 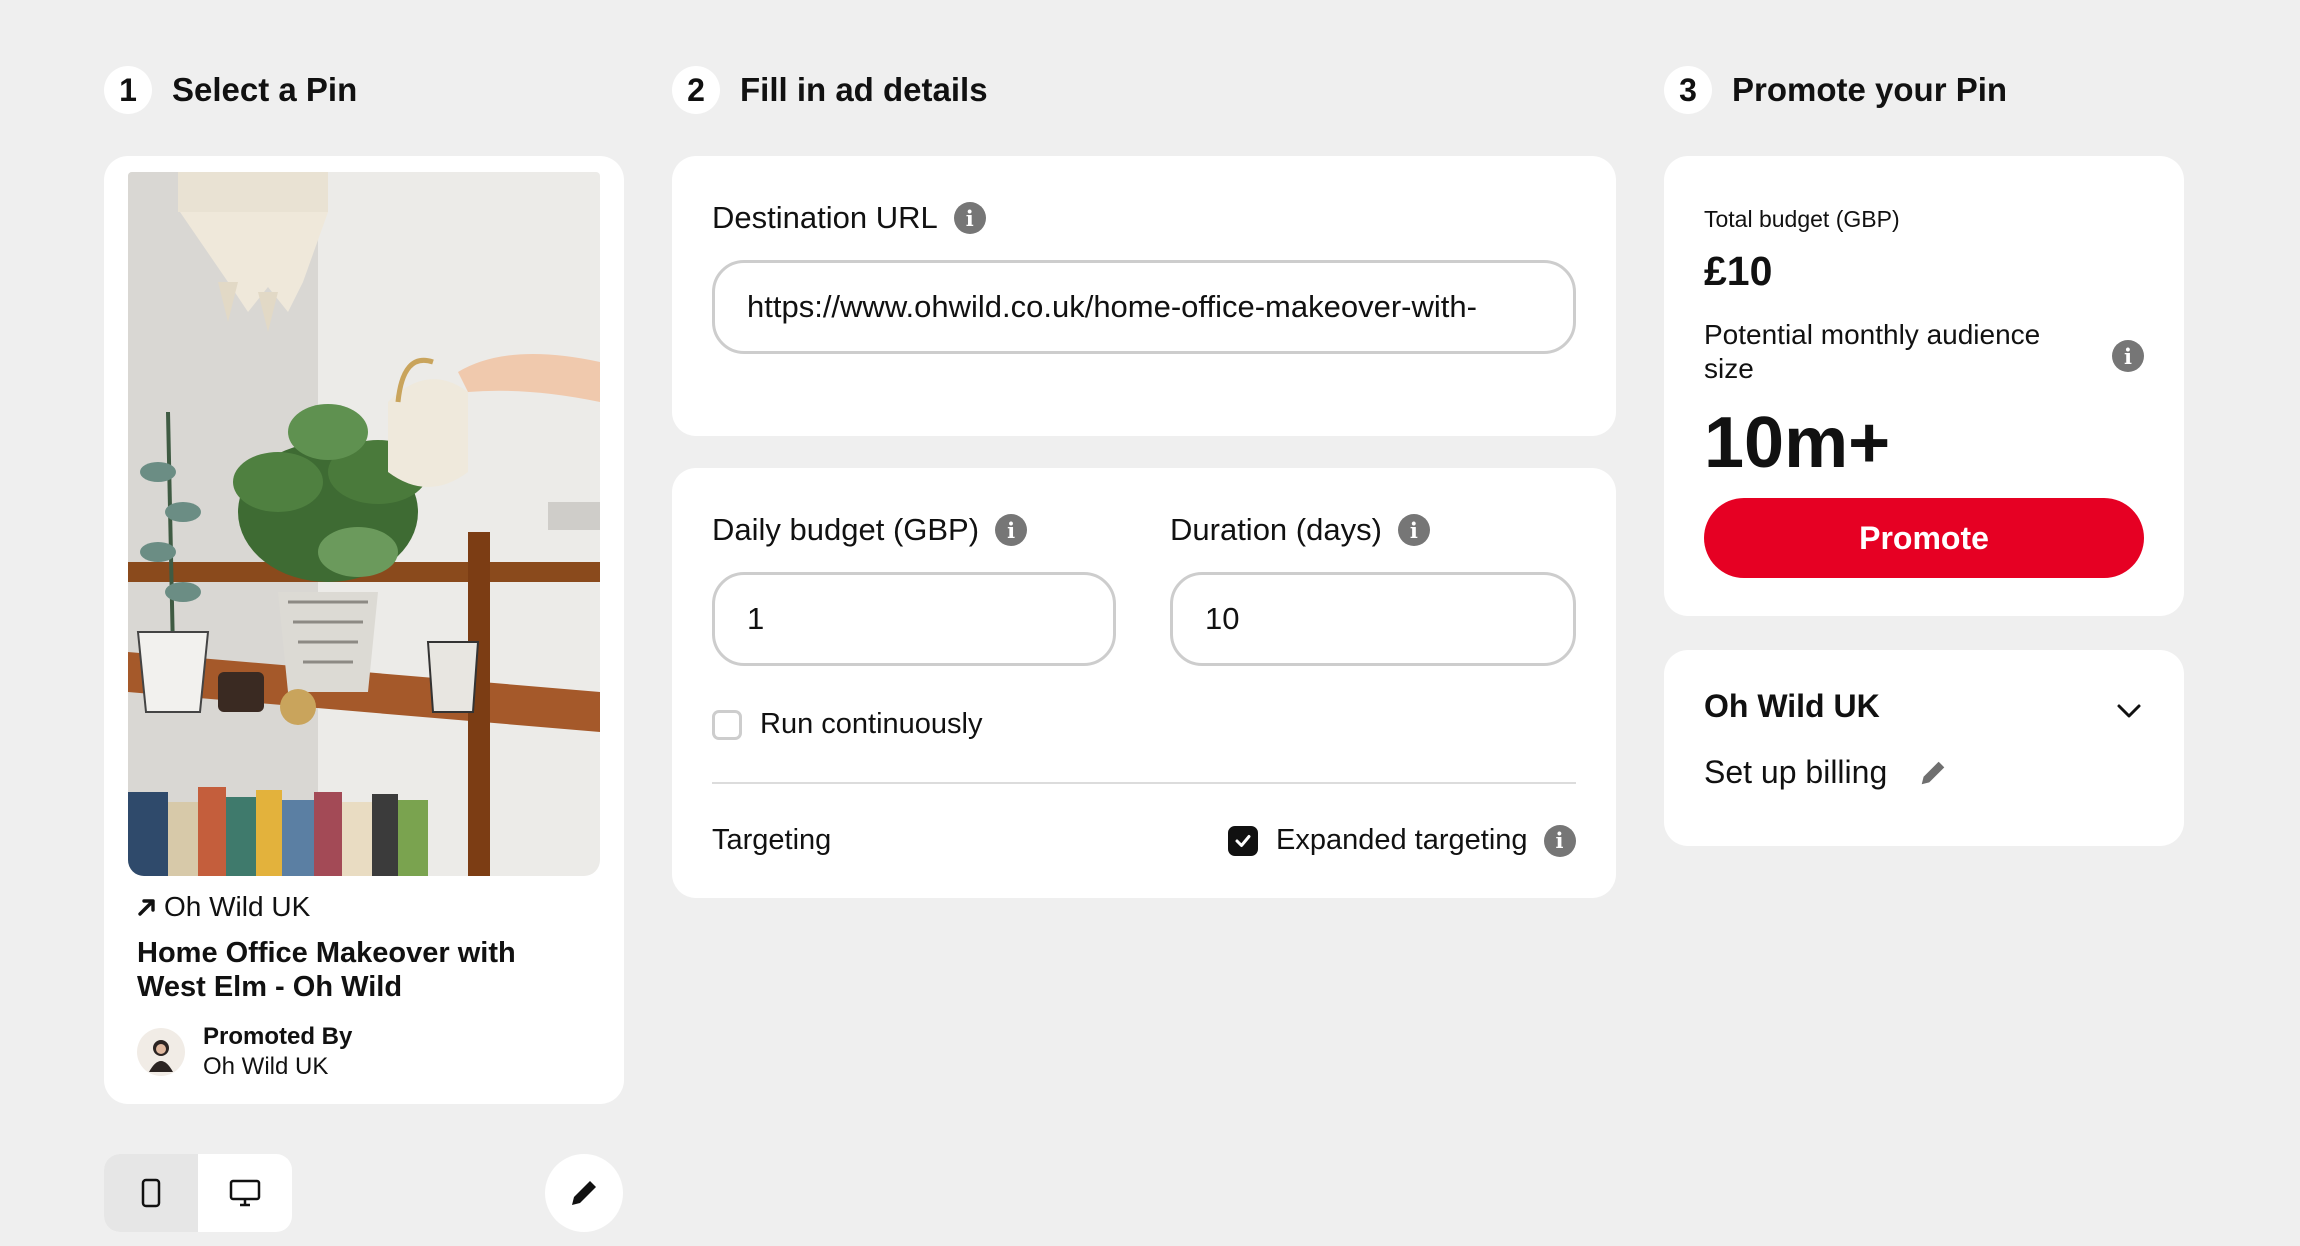 I want to click on mobile-preview-button, so click(x=151, y=1193).